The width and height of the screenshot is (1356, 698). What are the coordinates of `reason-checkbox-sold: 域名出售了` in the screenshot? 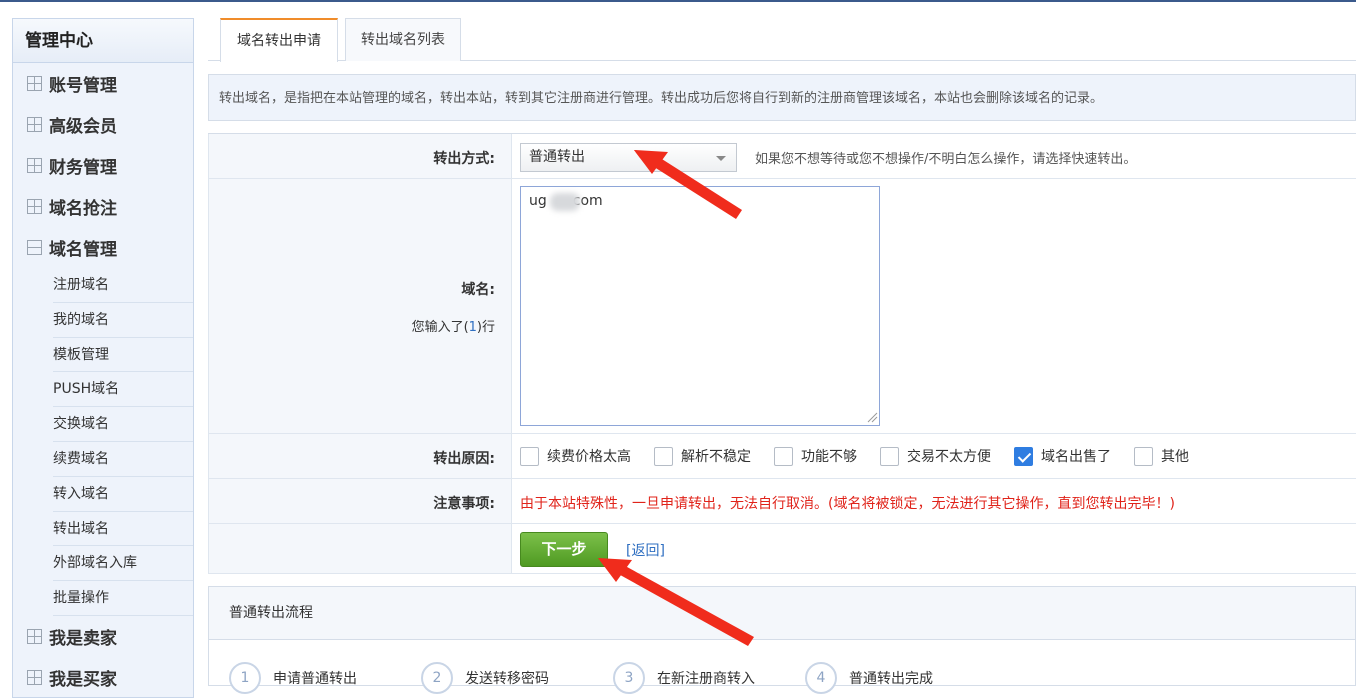 It's located at (1062, 456).